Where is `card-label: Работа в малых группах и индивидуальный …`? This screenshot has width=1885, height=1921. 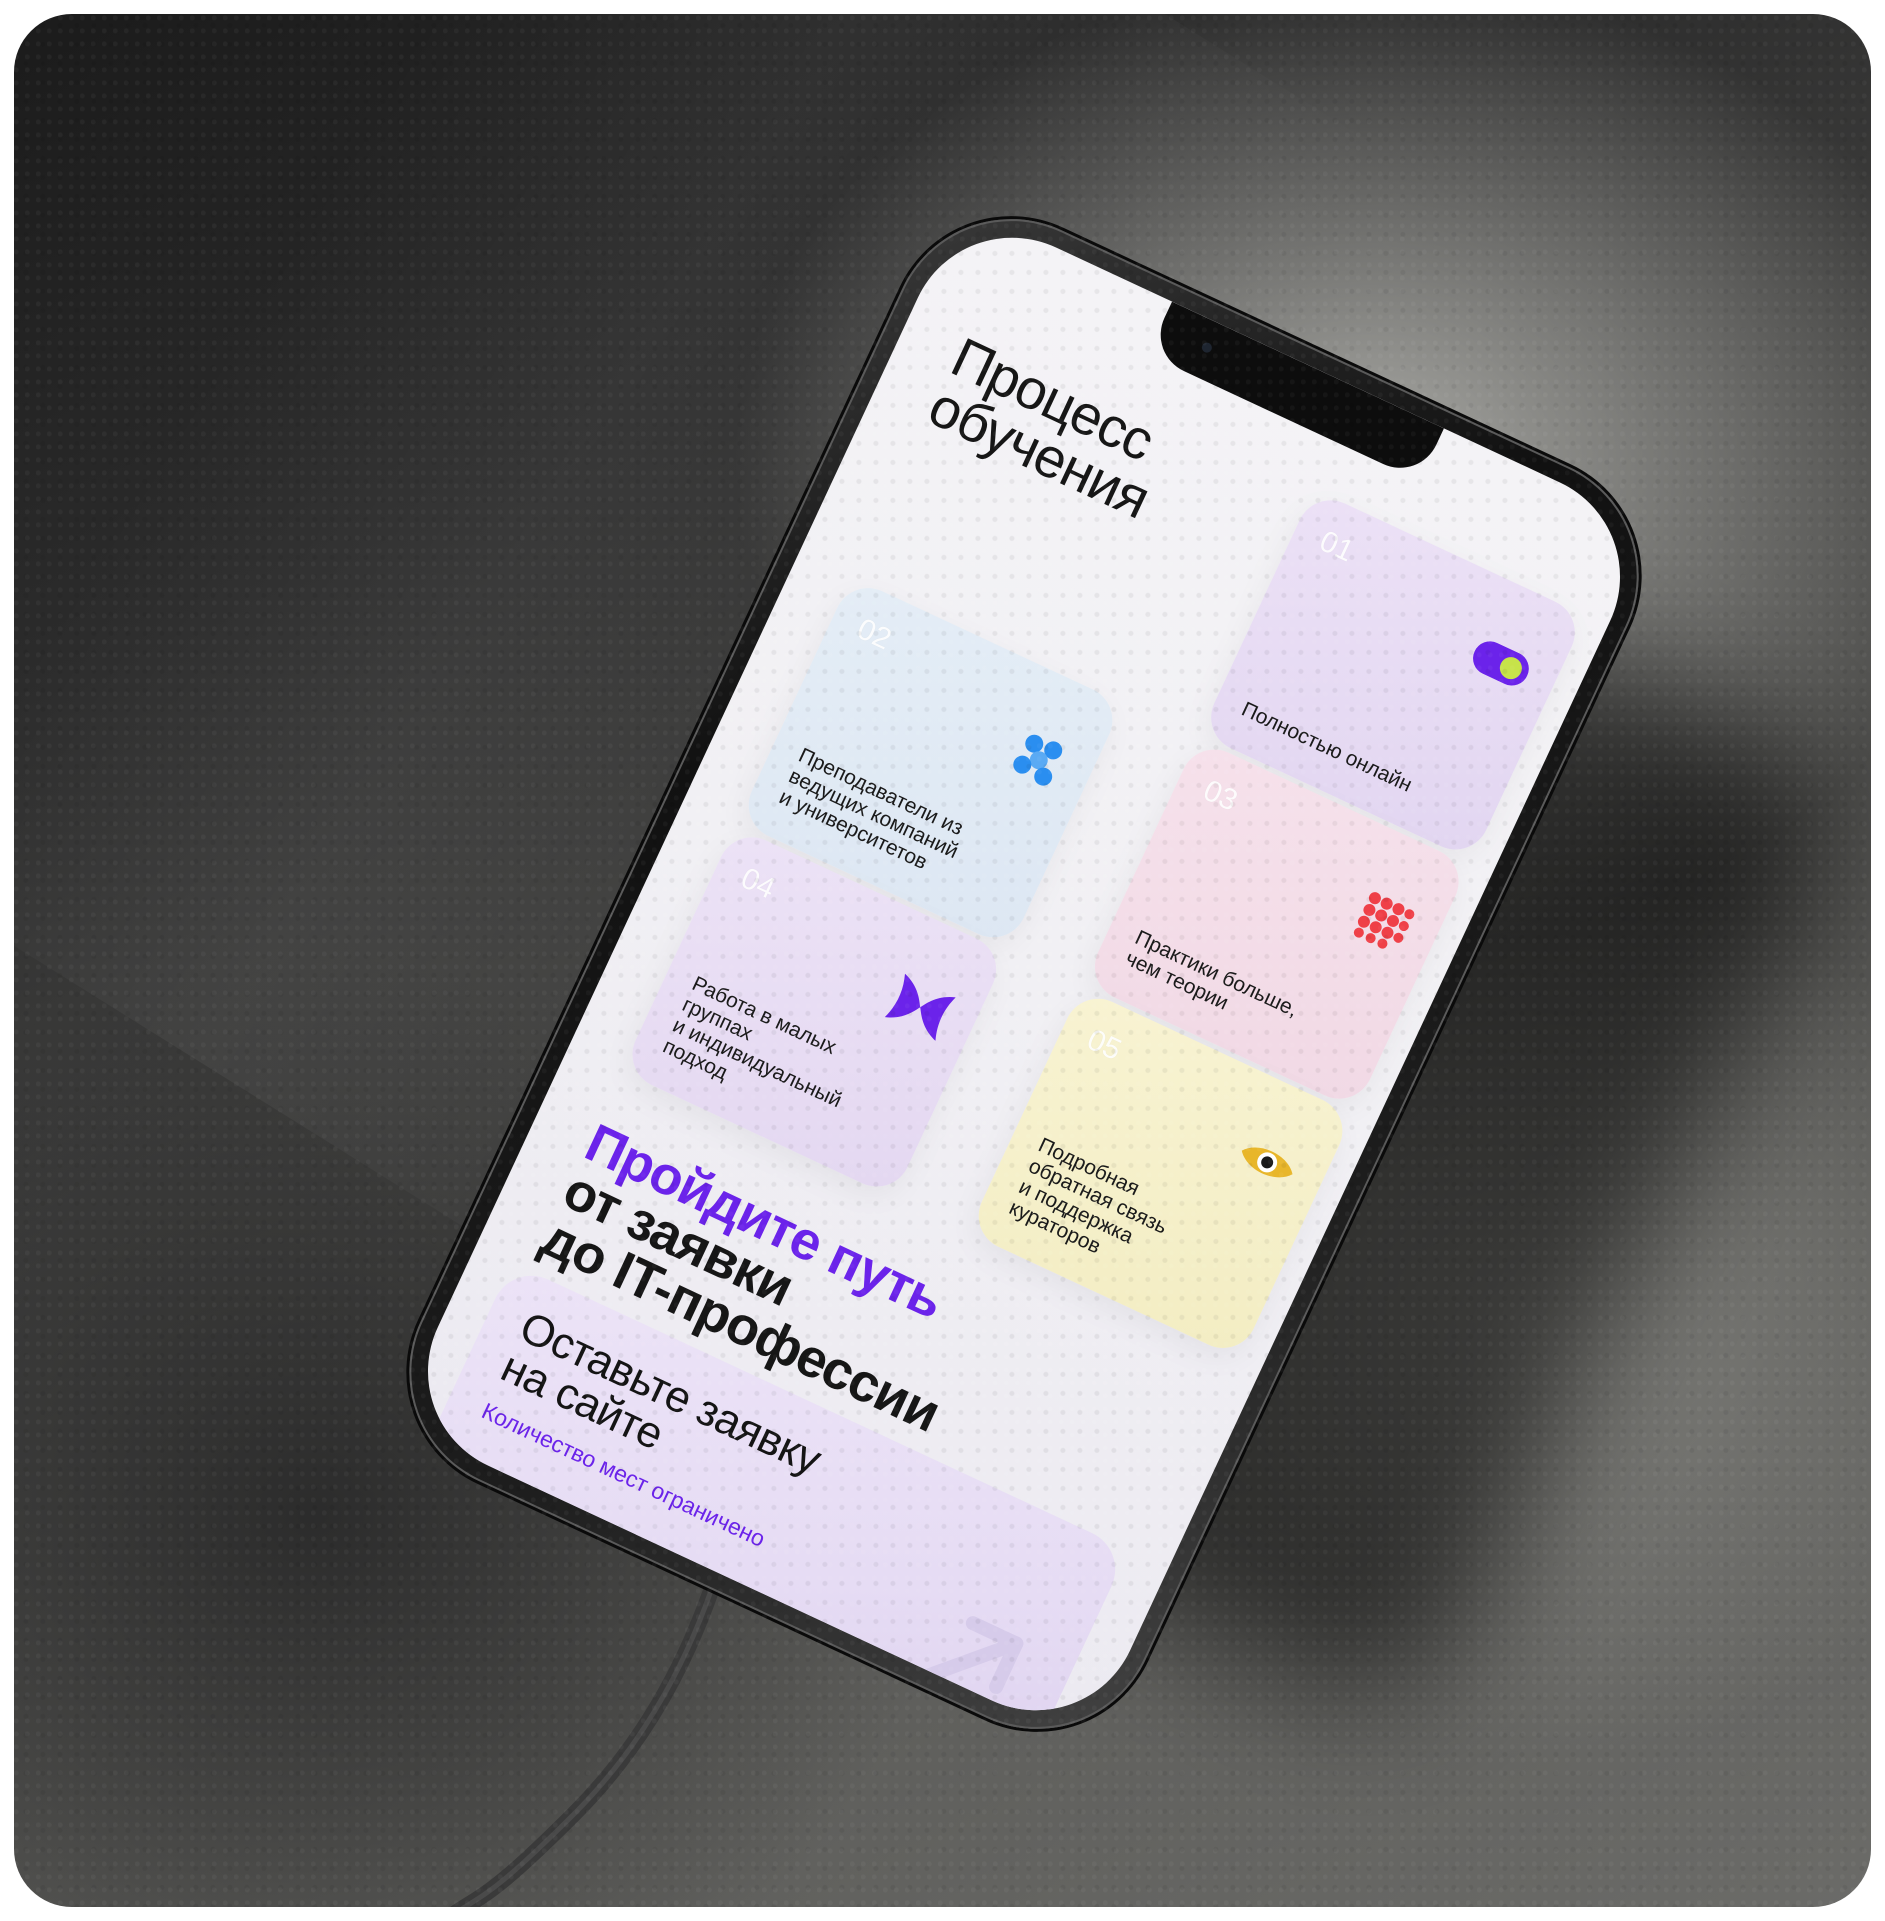 card-label: Работа в малых группах и индивидуальный … is located at coordinates (752, 1042).